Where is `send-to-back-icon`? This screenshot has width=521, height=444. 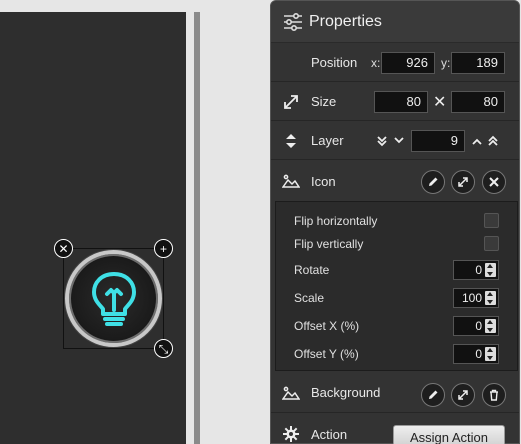
send-to-back-icon is located at coordinates (382, 141).